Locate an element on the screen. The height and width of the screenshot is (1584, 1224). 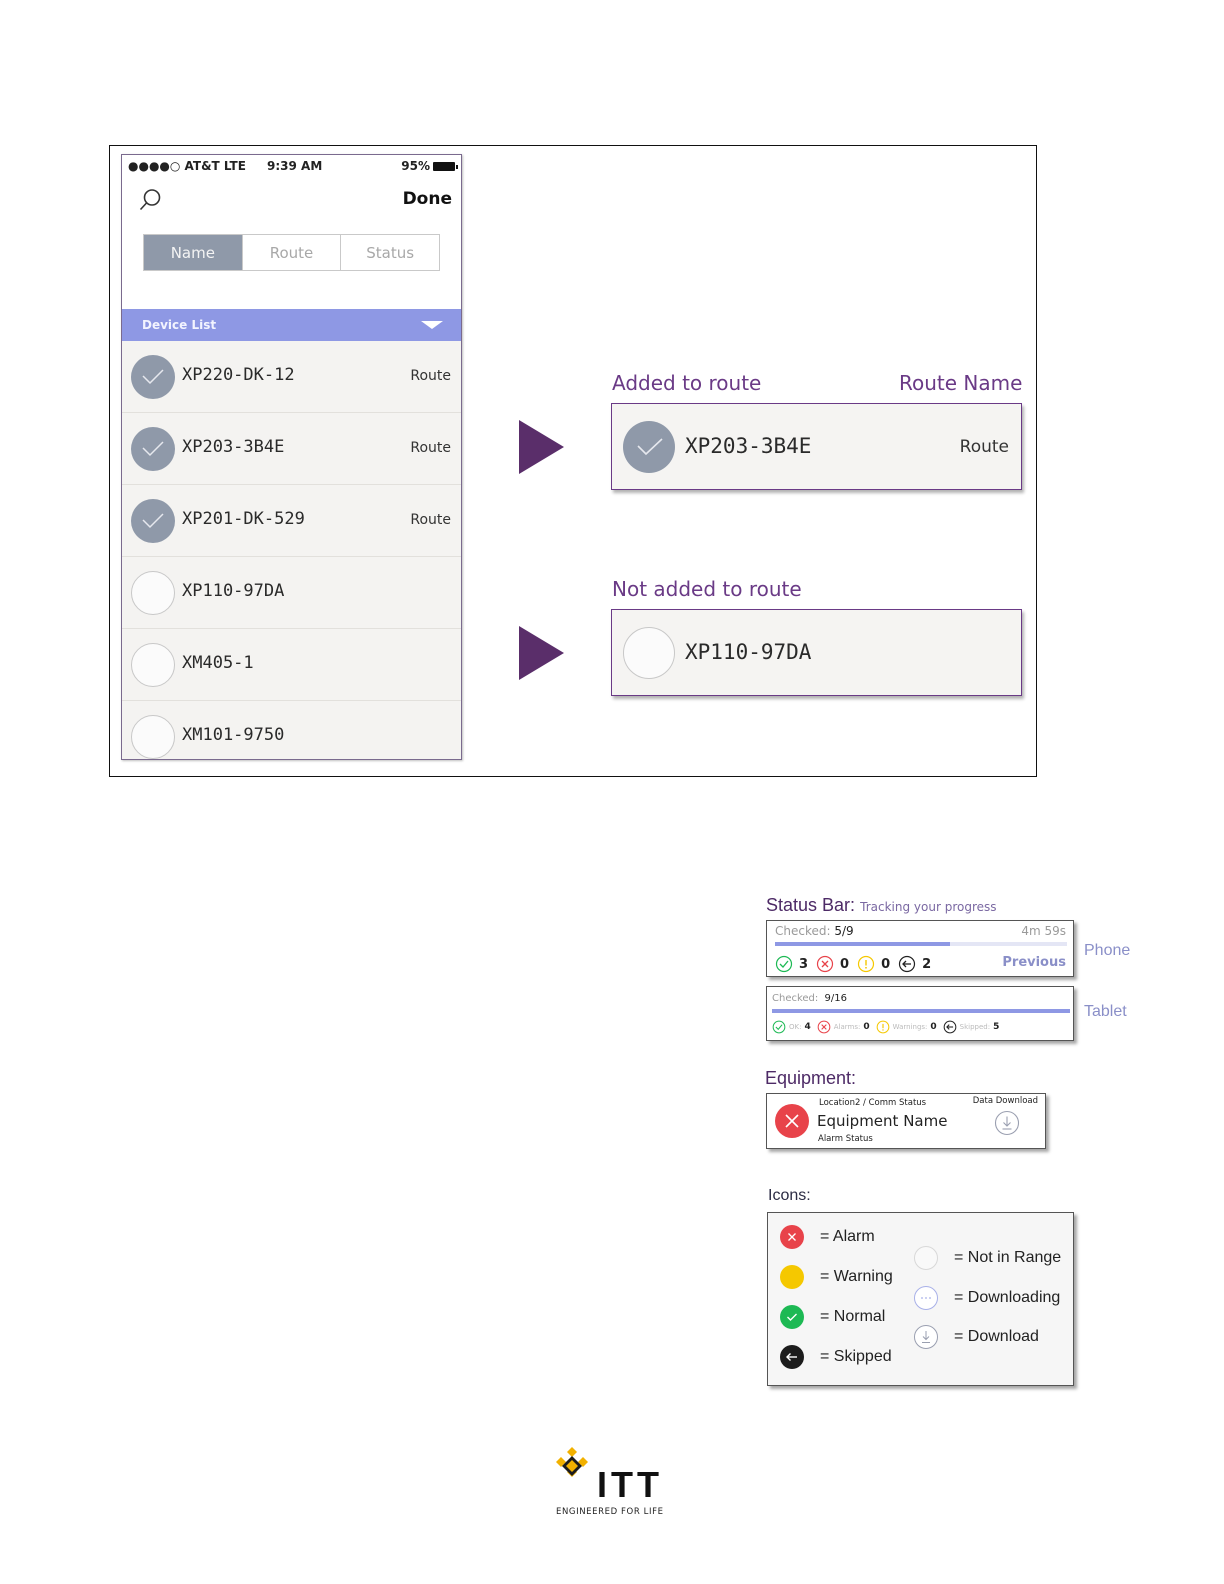
alarm-count: 0 is located at coordinates (845, 964).